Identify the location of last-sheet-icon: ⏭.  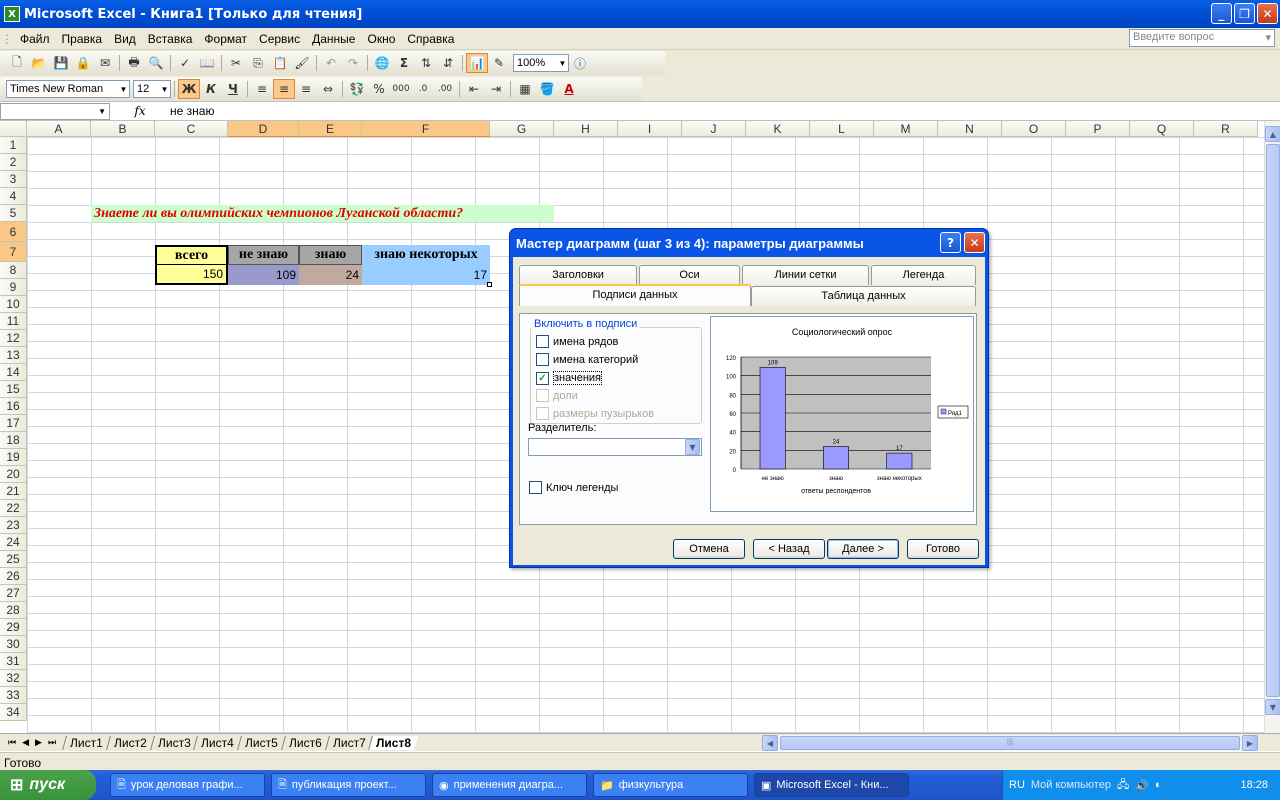
(52, 742).